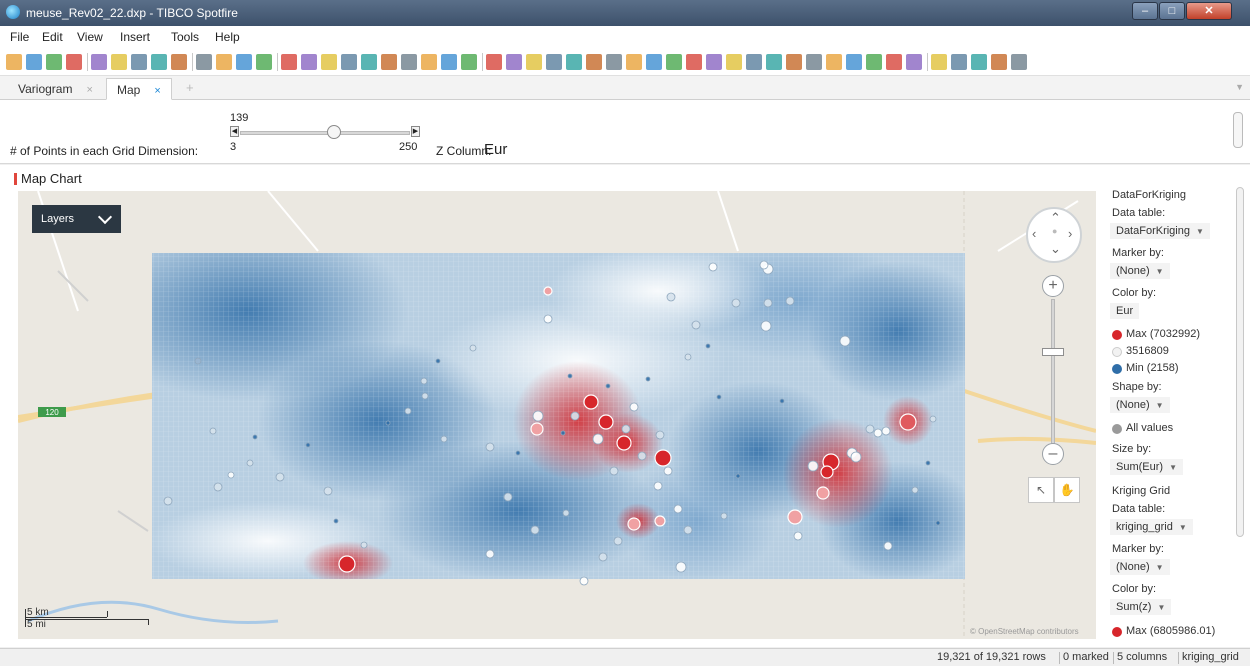 The width and height of the screenshot is (1250, 666). Describe the element at coordinates (52, 37) in the screenshot. I see `menu-edit: Edit` at that location.